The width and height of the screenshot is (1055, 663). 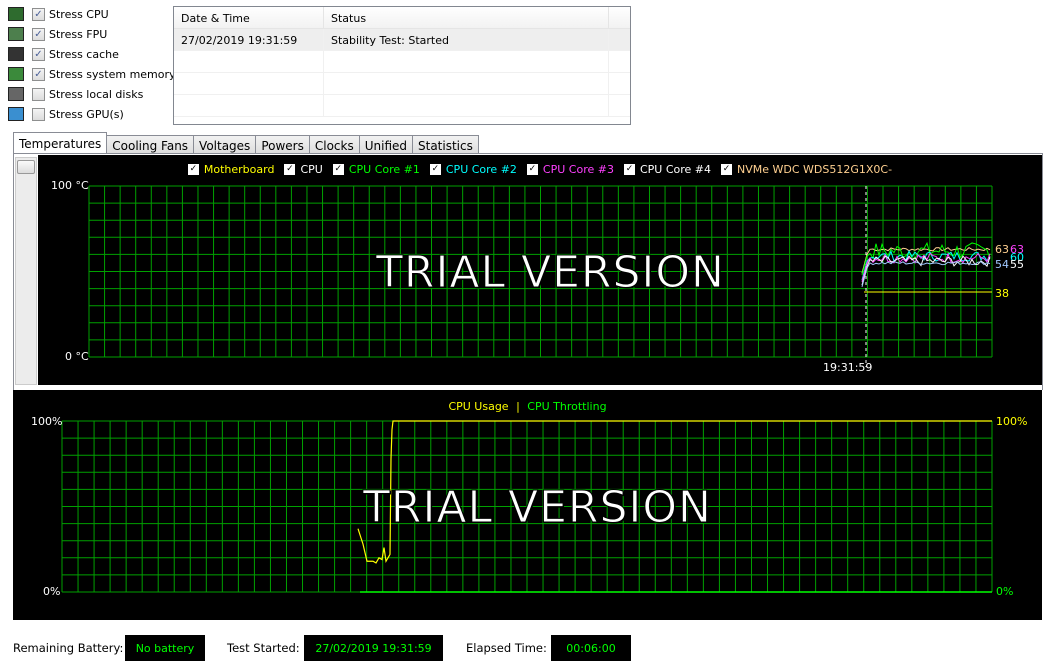 I want to click on stress-option: Stress local disks, so click(x=75, y=94).